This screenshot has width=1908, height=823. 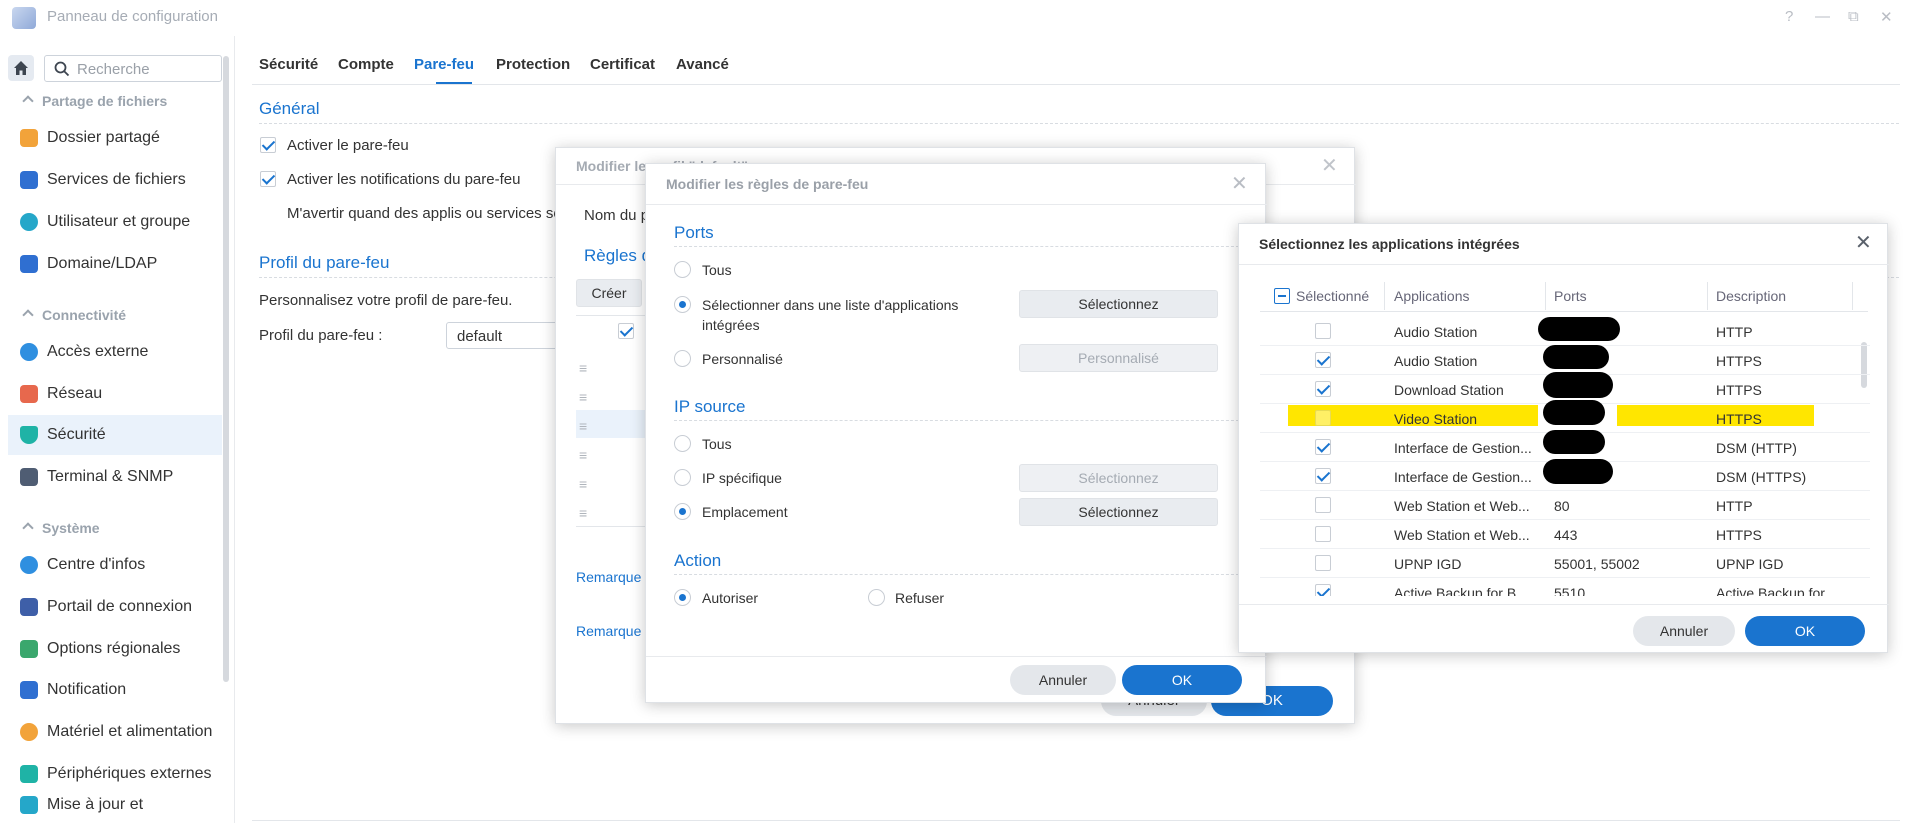 What do you see at coordinates (1886, 17) in the screenshot?
I see `close-icon: ✕` at bounding box center [1886, 17].